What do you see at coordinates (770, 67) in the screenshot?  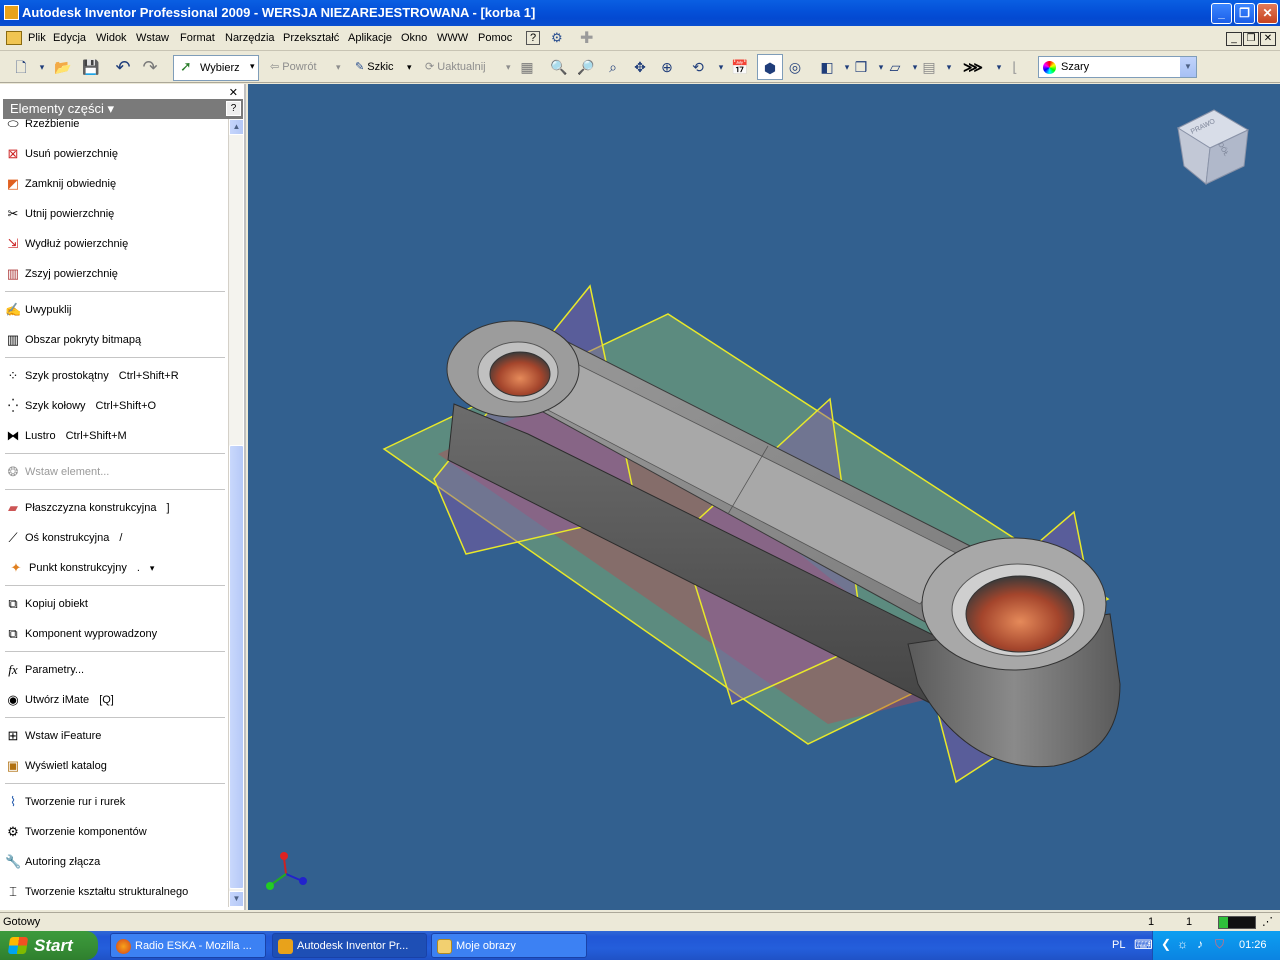 I see `shaded-display-icon: ⬢` at bounding box center [770, 67].